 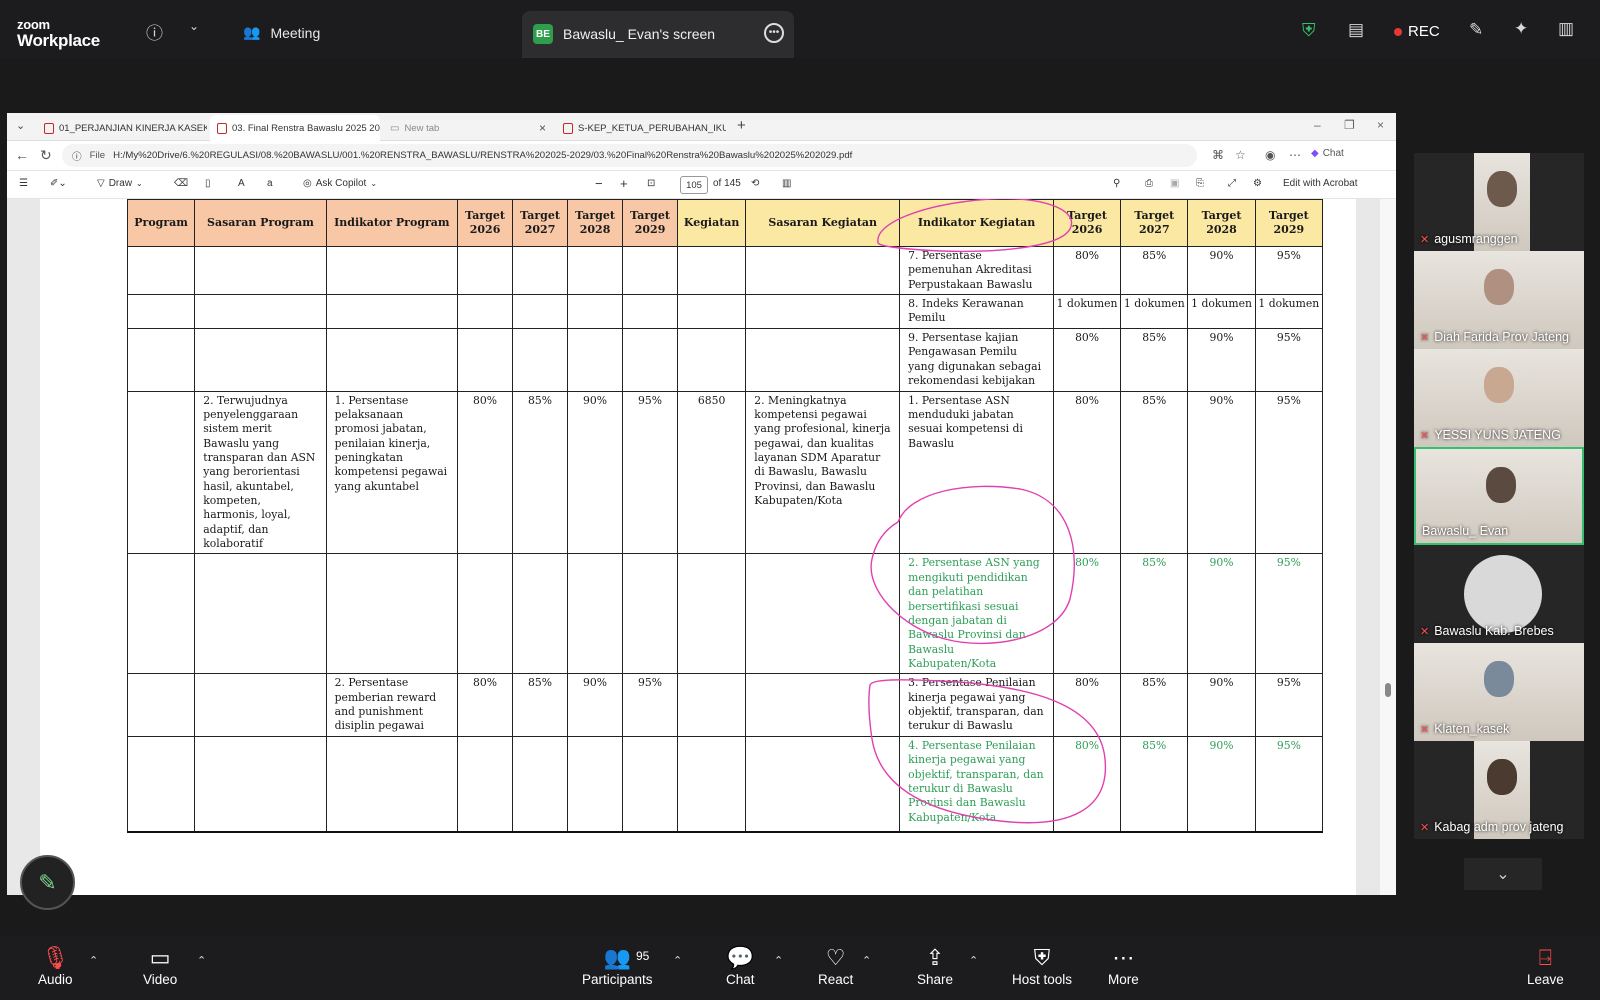 What do you see at coordinates (786, 183) in the screenshot?
I see `two-page-icon: ▥` at bounding box center [786, 183].